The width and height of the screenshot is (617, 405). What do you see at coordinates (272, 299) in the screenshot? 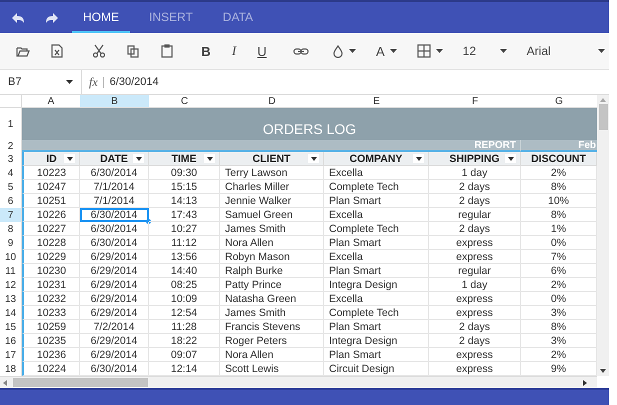
I see `table-cell: Natasha Green` at bounding box center [272, 299].